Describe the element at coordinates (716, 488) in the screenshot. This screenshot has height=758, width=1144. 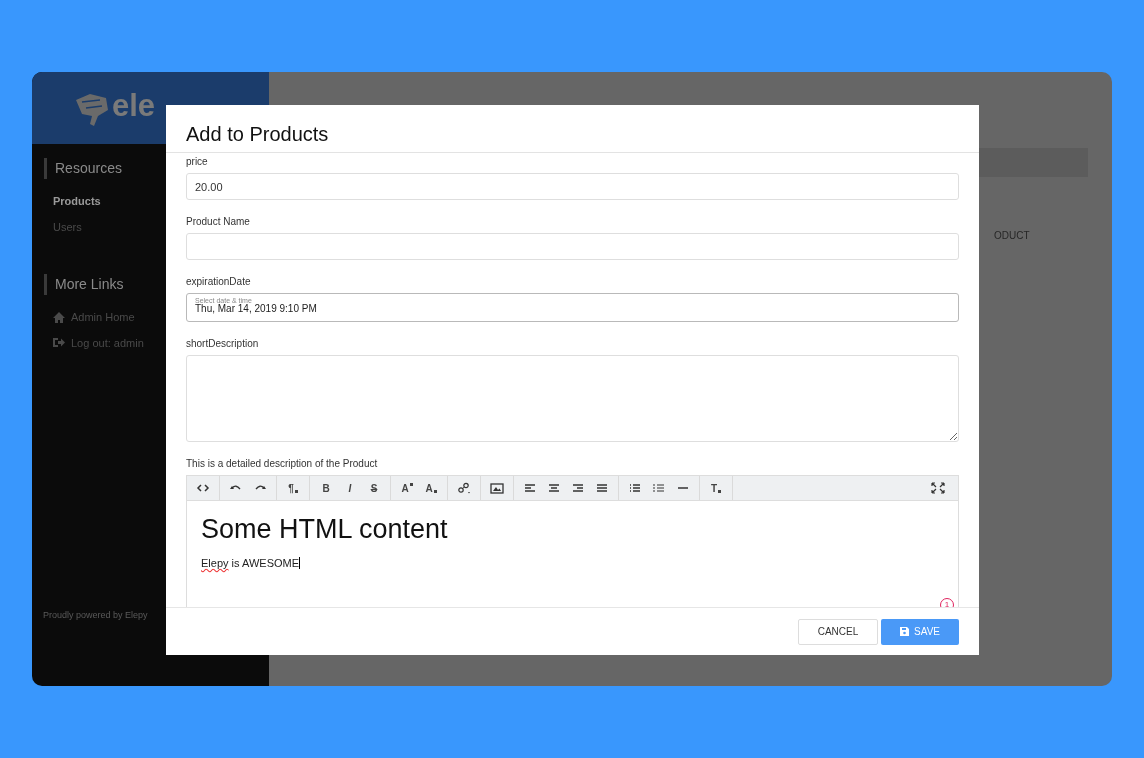
I see `clear-format-button: T` at that location.